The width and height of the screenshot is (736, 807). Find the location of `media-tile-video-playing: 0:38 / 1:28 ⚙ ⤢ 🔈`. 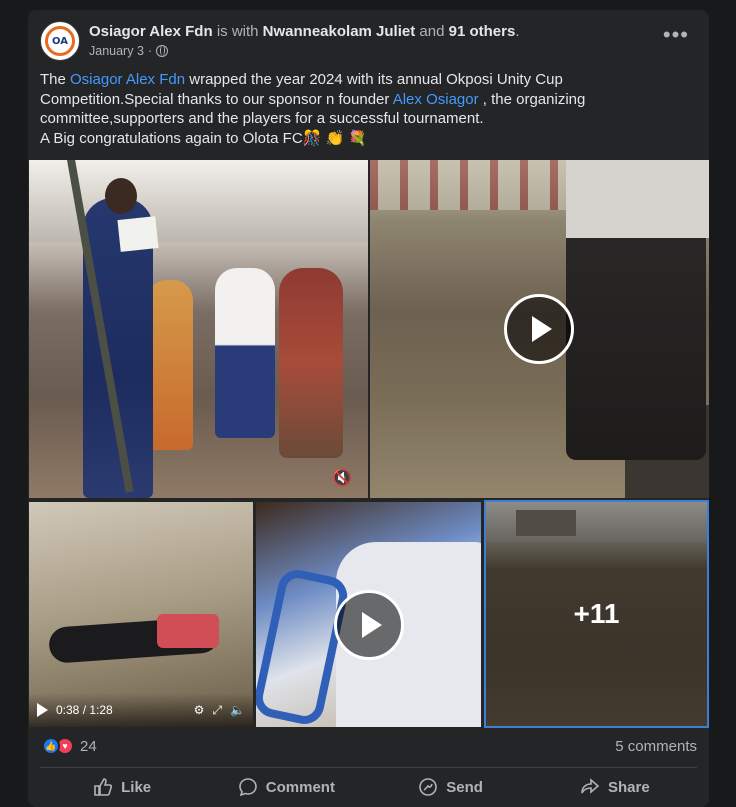

media-tile-video-playing: 0:38 / 1:28 ⚙ ⤢ 🔈 is located at coordinates (141, 614).